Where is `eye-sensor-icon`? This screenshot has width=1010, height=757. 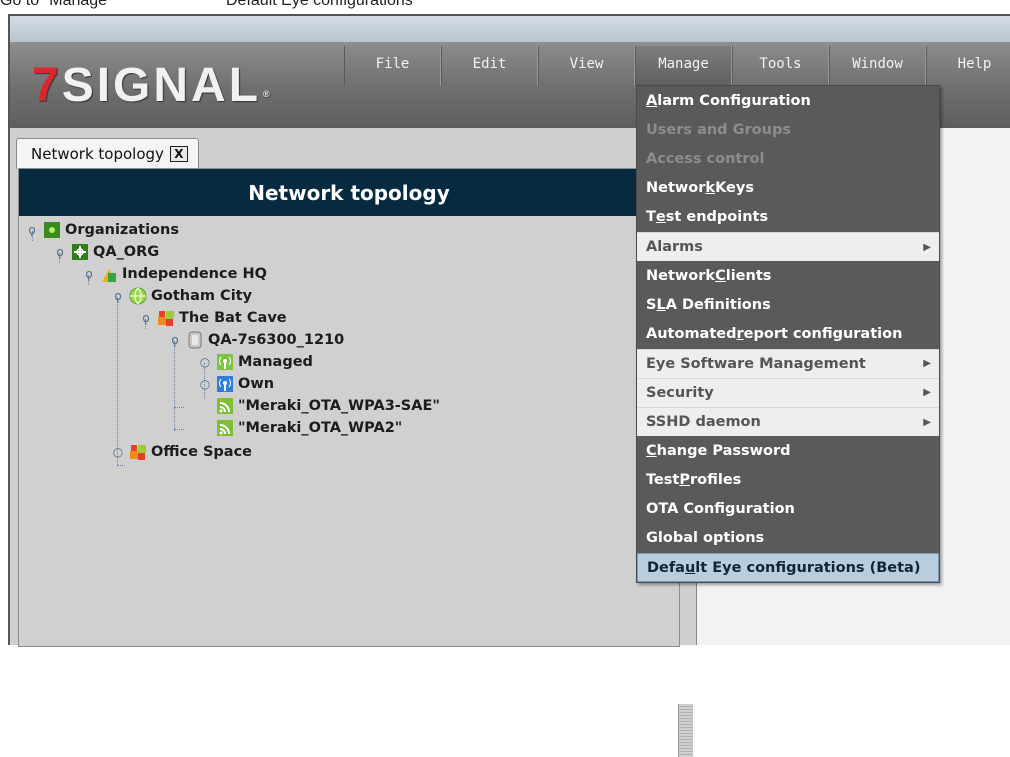
eye-sensor-icon is located at coordinates (195, 340).